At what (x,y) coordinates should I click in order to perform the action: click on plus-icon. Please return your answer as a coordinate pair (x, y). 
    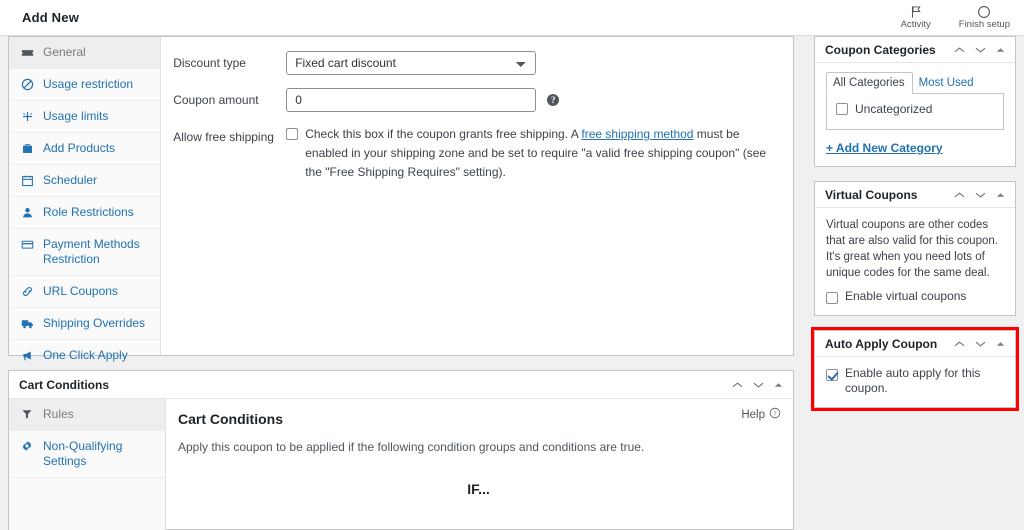
    Looking at the image, I should click on (28, 116).